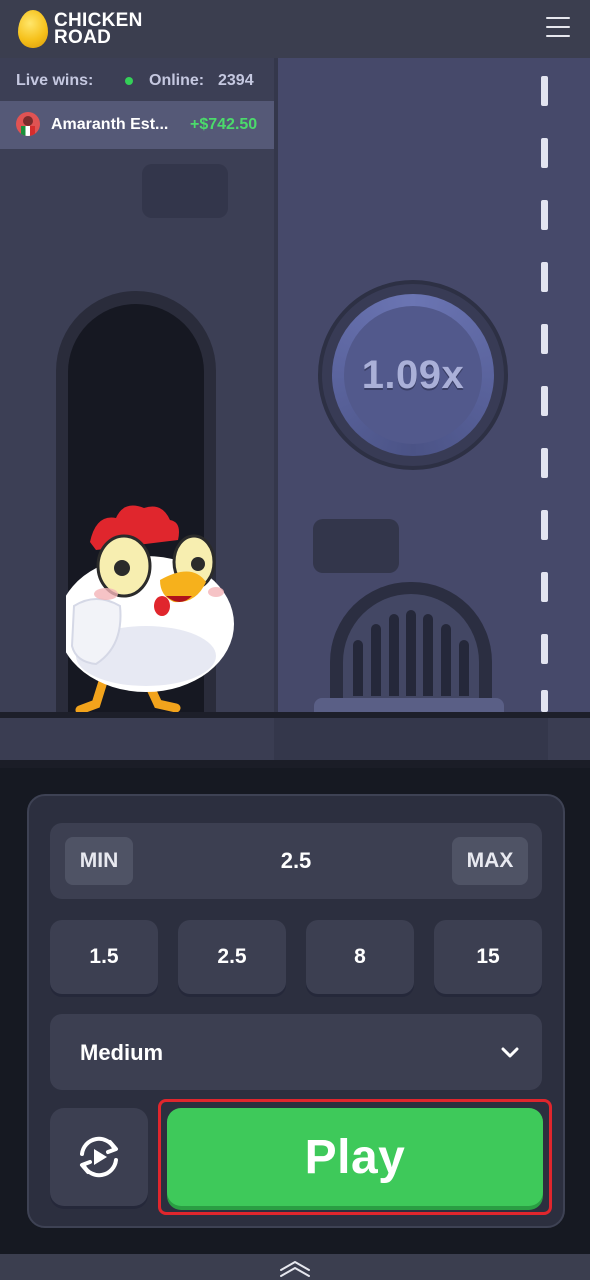  I want to click on online-status-icon, so click(129, 81).